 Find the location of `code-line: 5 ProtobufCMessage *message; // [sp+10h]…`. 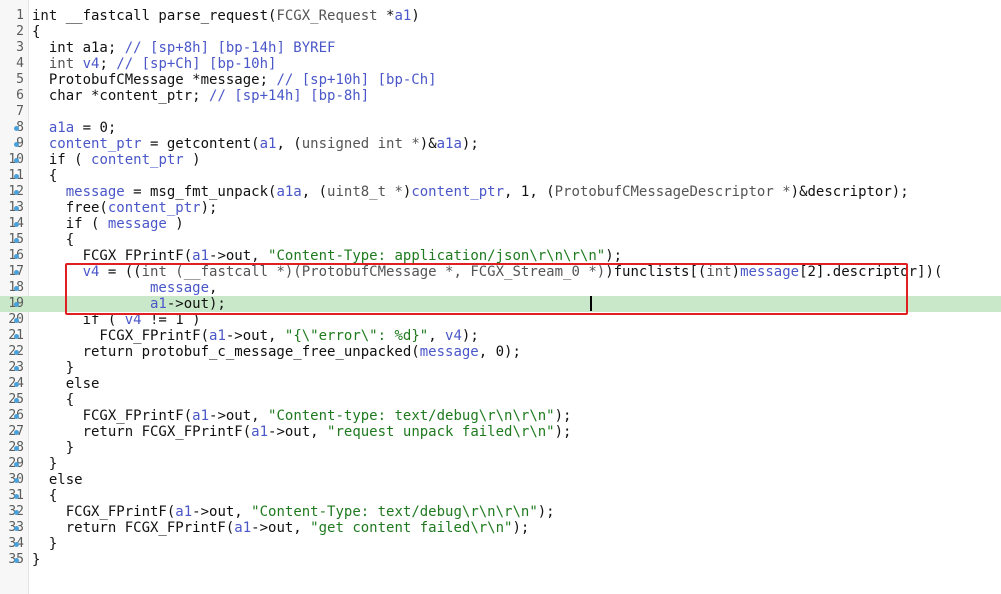

code-line: 5 ProtobufCMessage *message; // [sp+10h]… is located at coordinates (500, 80).